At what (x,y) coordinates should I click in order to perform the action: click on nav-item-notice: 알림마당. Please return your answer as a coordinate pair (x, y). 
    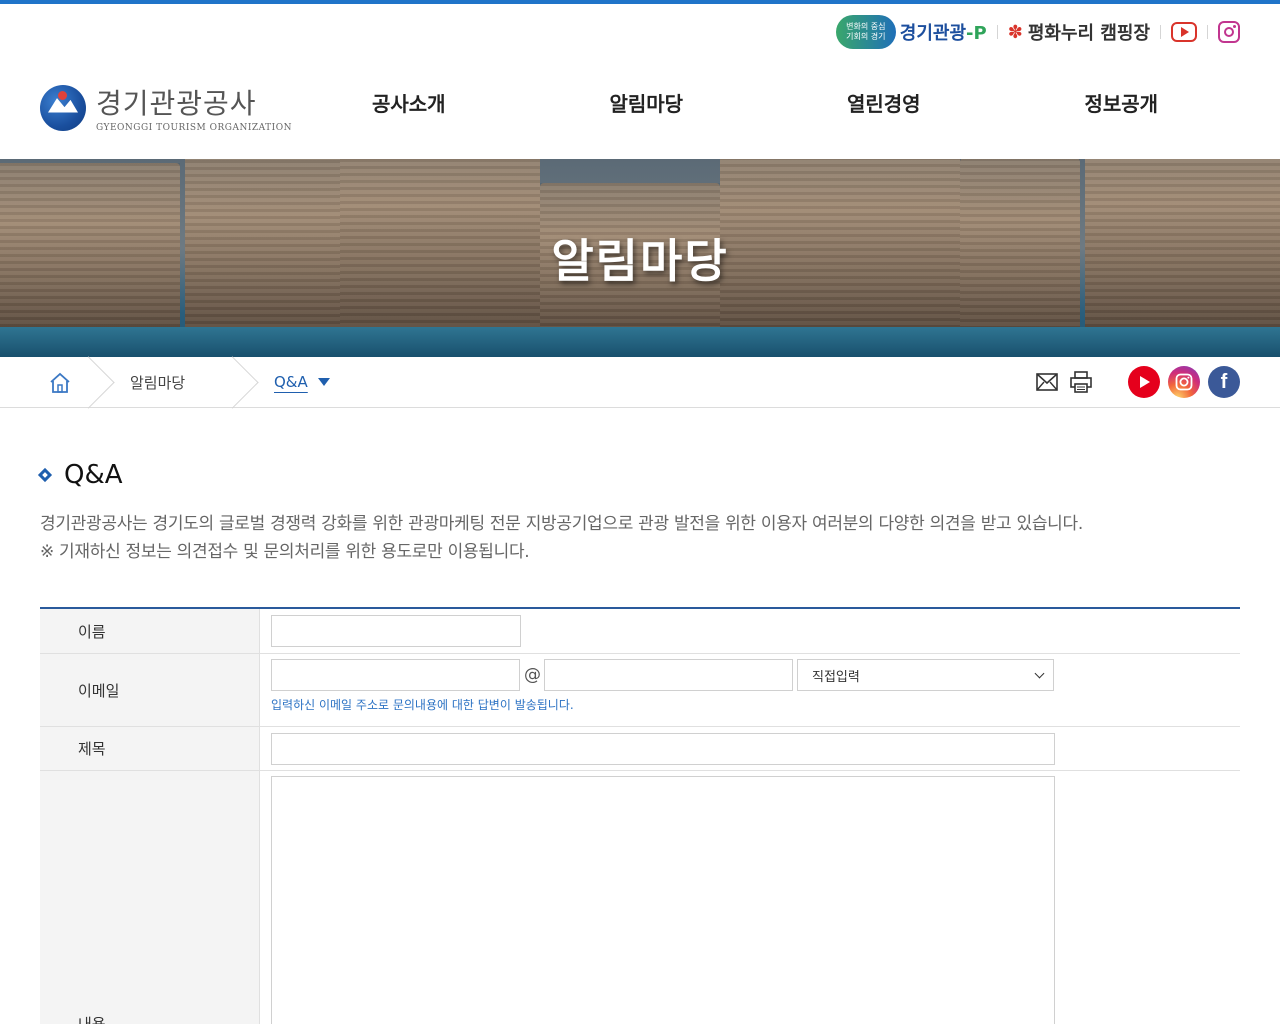
    Looking at the image, I should click on (647, 102).